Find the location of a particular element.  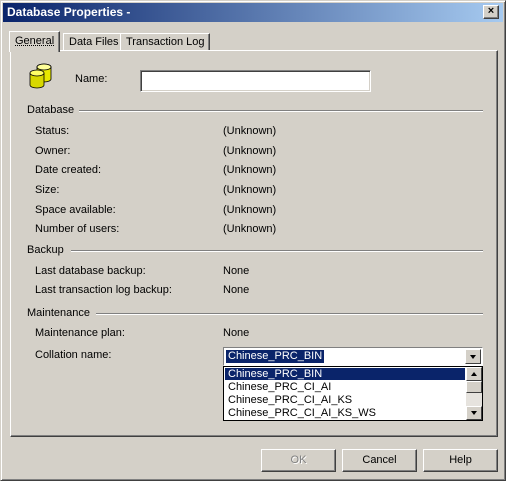

tab-data-files: Data Files is located at coordinates (94, 42).